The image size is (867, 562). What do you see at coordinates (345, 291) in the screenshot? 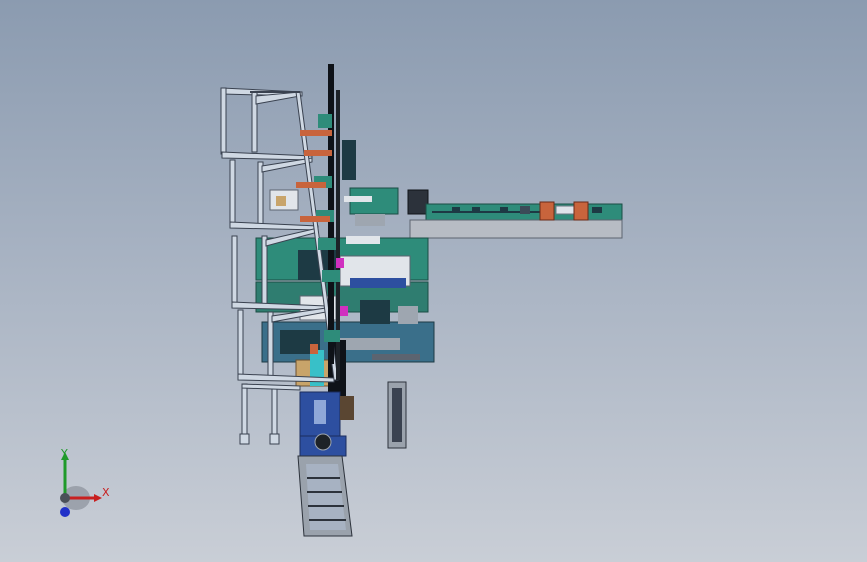
I see `main-machine-body` at bounding box center [345, 291].